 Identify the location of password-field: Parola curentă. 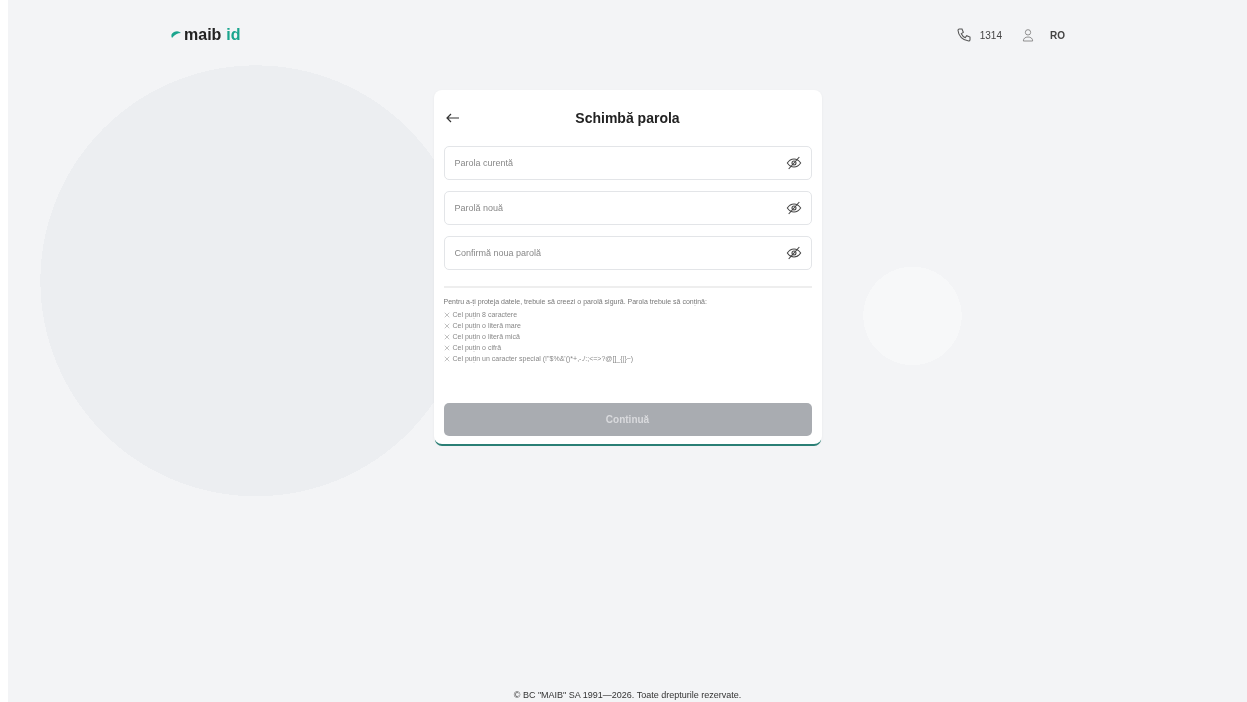
(627, 163).